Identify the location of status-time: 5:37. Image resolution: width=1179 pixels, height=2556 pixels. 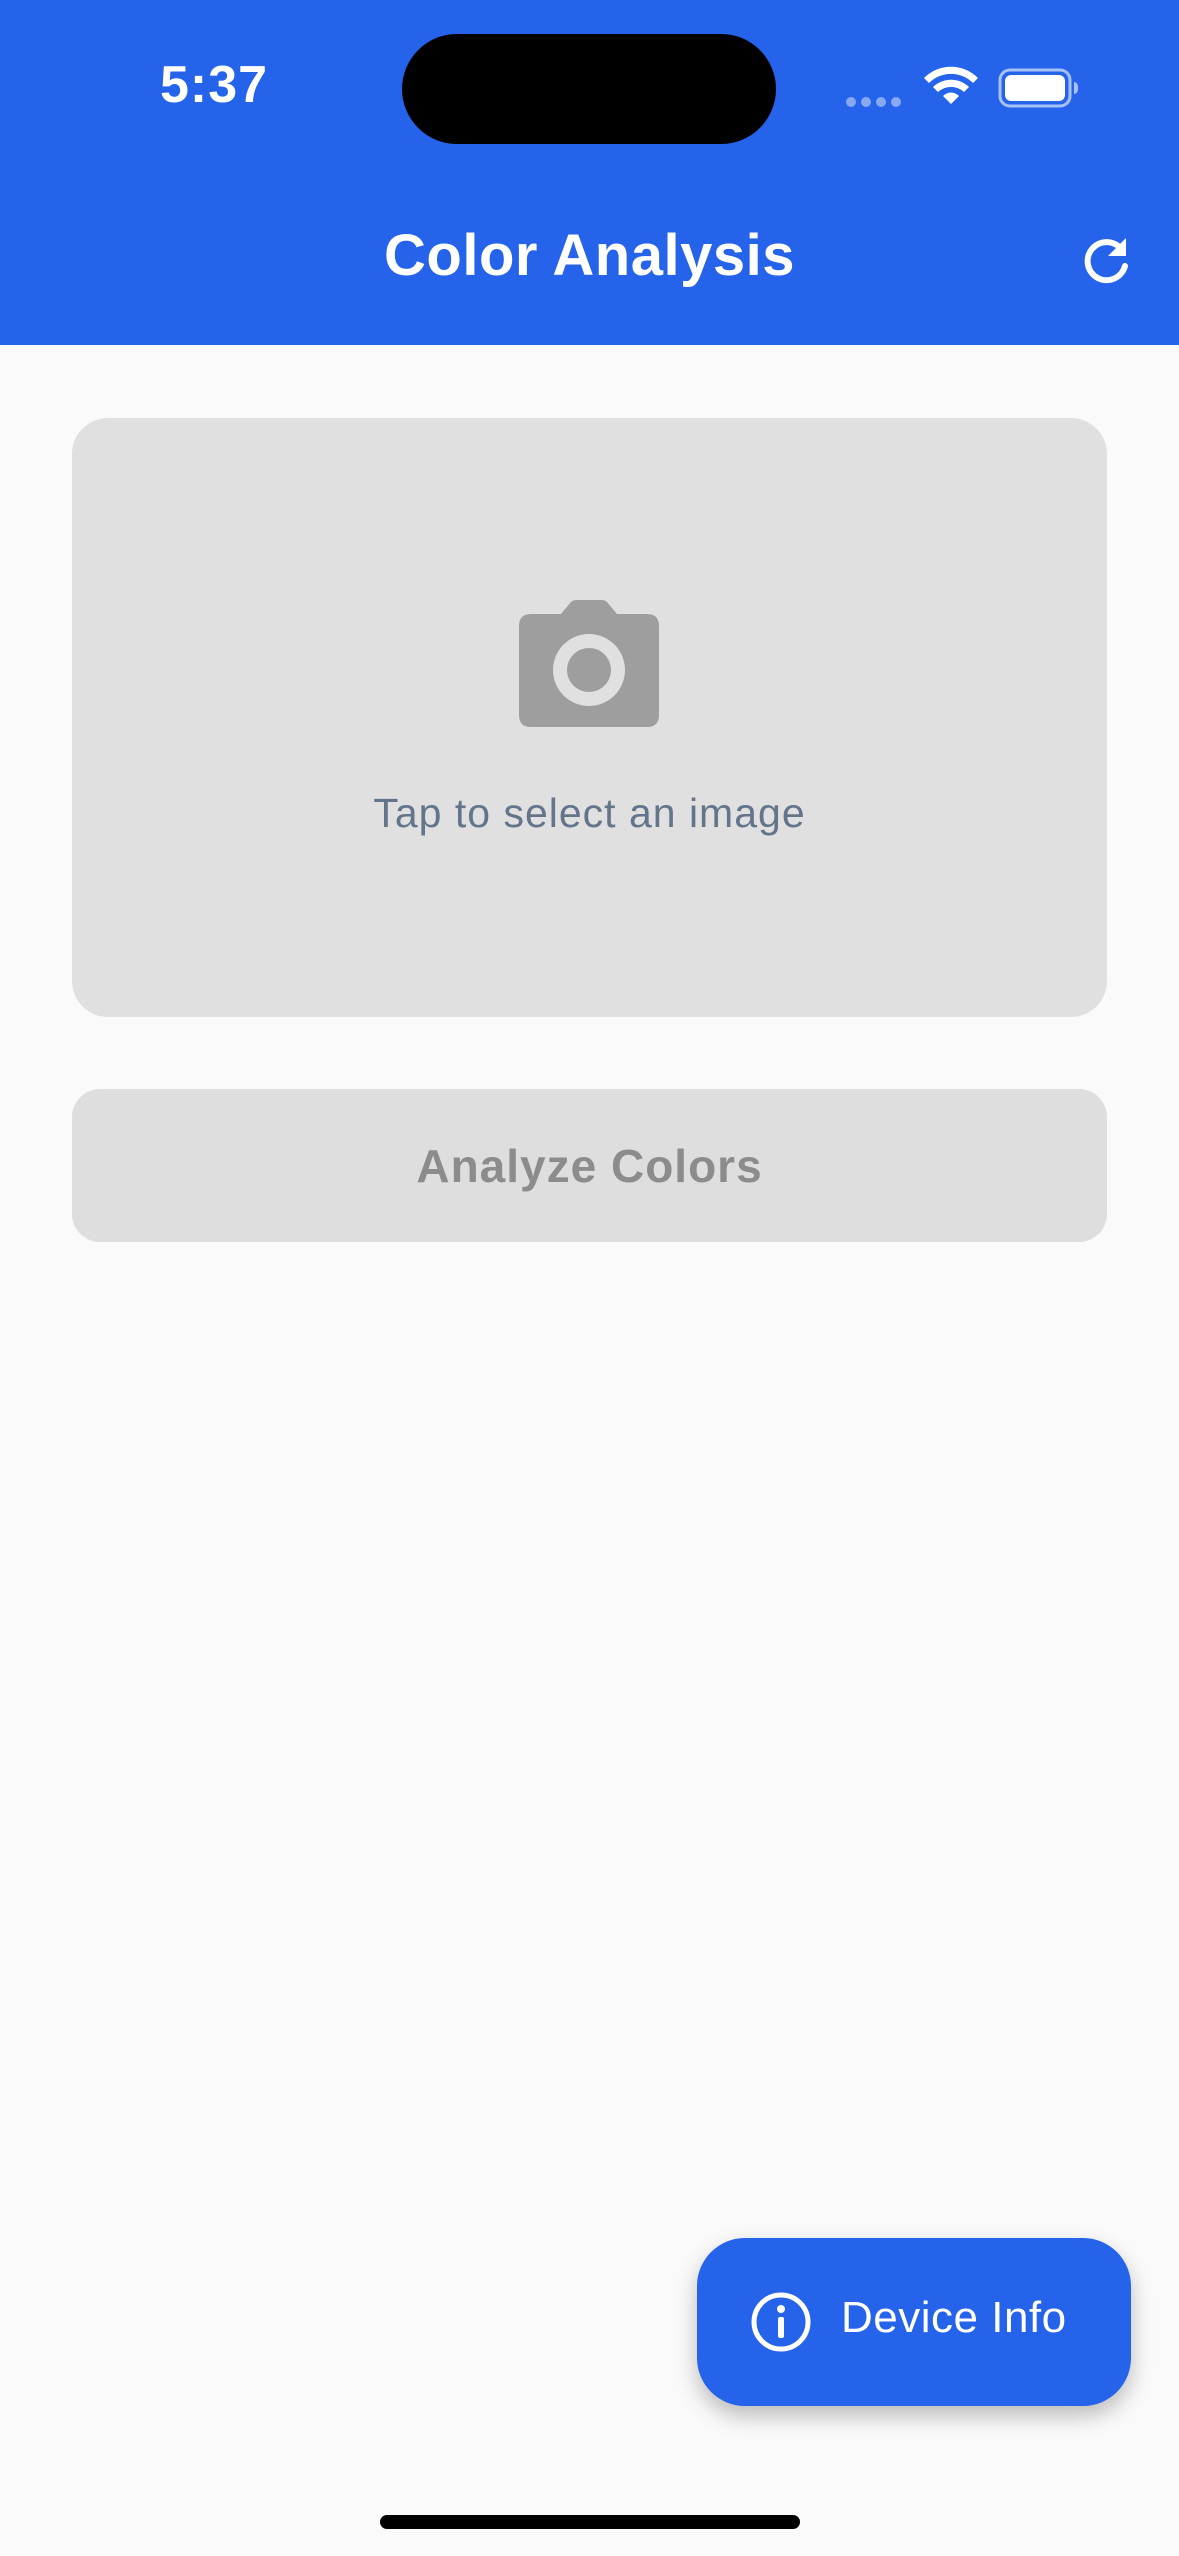
(214, 85).